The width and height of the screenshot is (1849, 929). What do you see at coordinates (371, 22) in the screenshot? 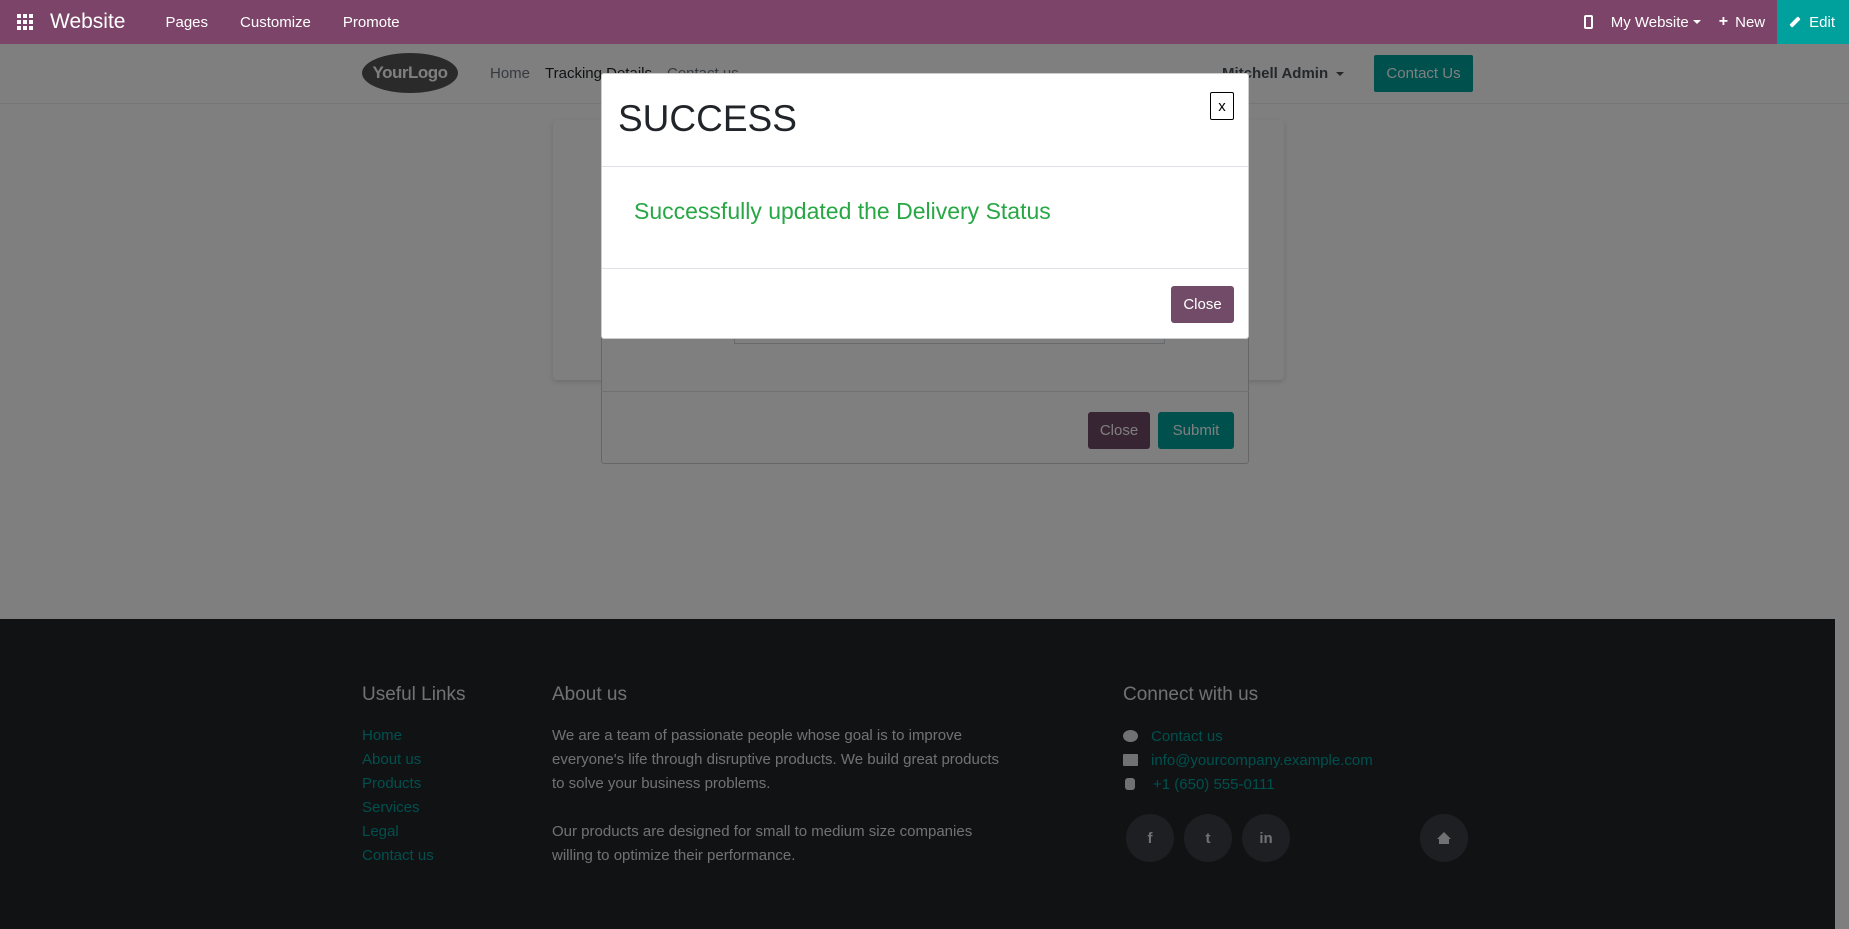
I see `menu-promote: Promote` at bounding box center [371, 22].